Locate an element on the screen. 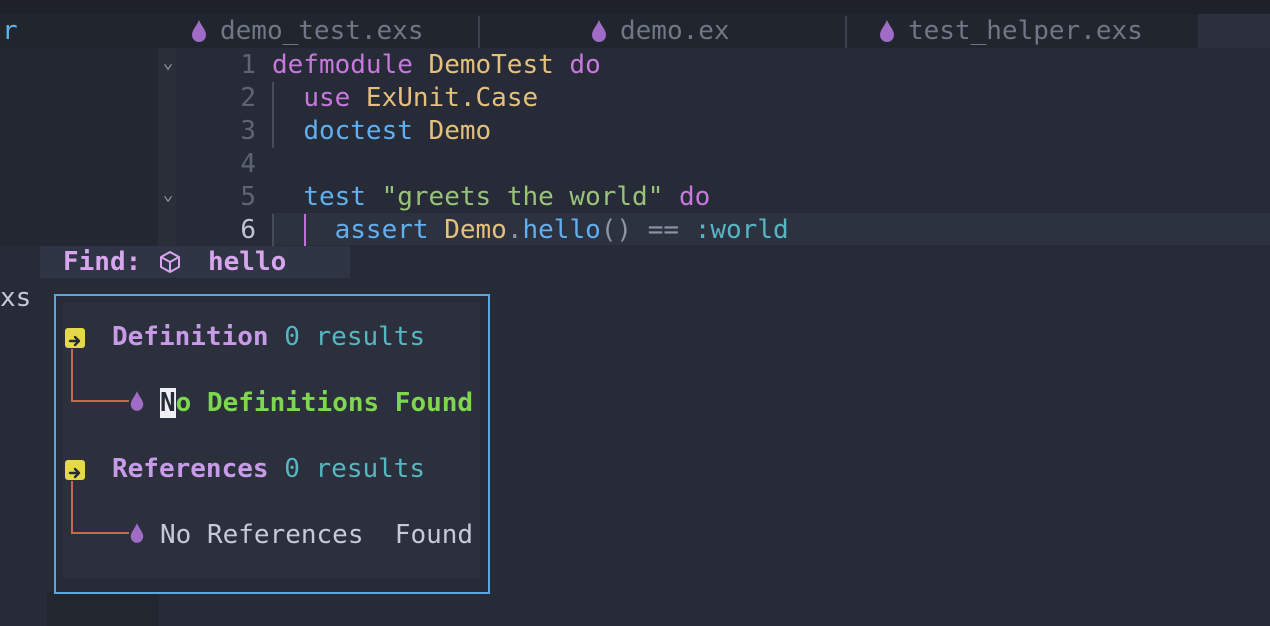 This screenshot has height=626, width=1270. definition-header: Definition 0 results is located at coordinates (268, 337).